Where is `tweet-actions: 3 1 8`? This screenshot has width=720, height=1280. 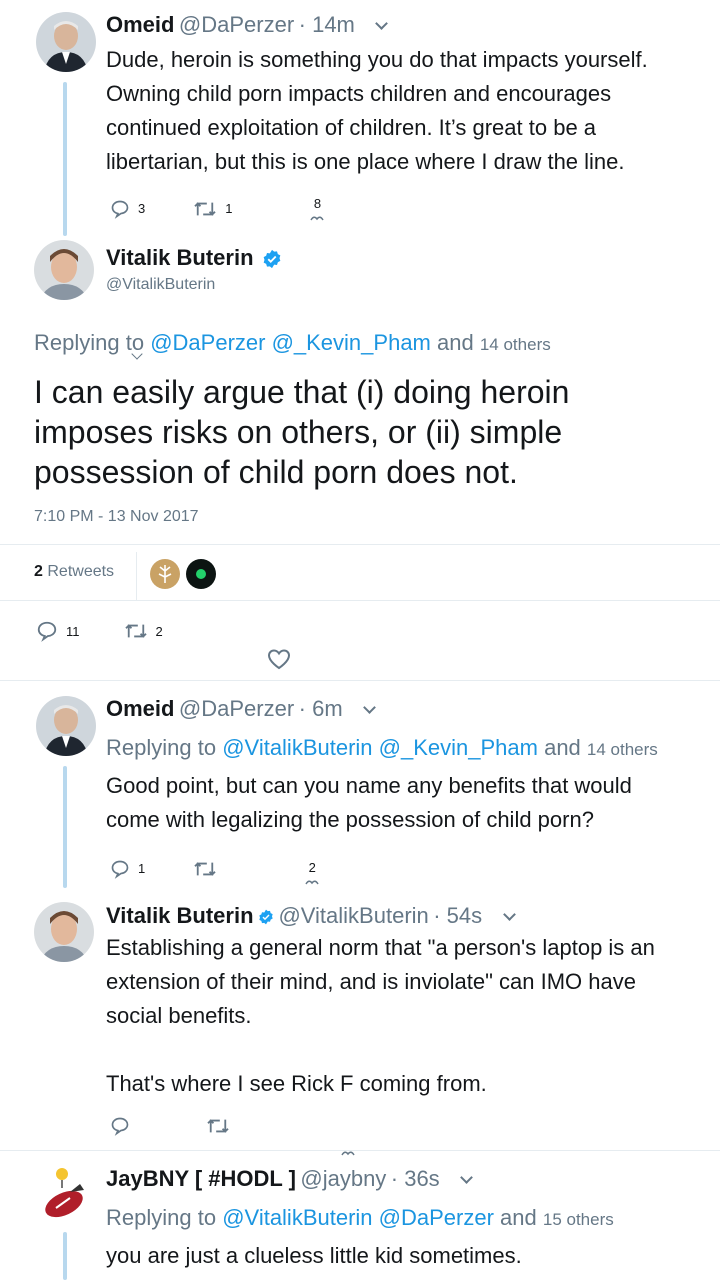
tweet-actions: 3 1 8 is located at coordinates (217, 208).